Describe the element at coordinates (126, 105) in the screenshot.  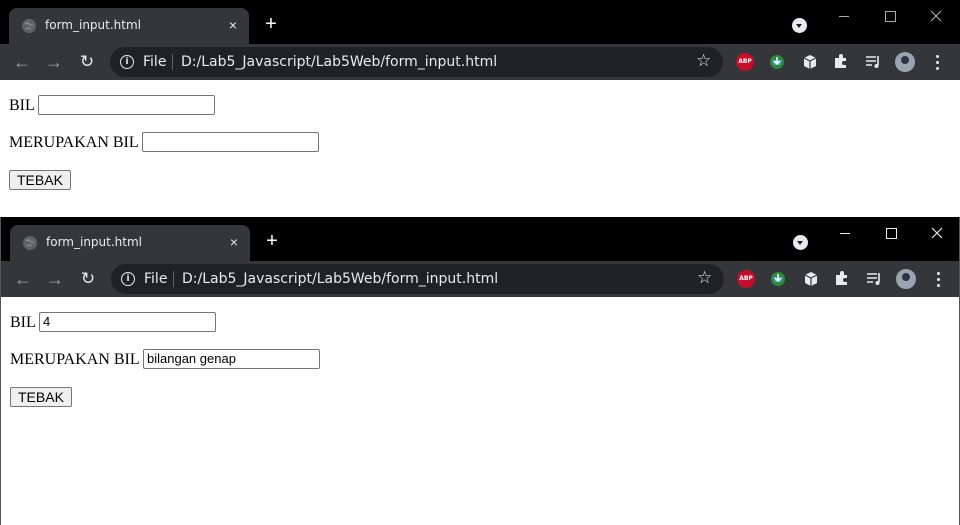
I see `bil-input` at that location.